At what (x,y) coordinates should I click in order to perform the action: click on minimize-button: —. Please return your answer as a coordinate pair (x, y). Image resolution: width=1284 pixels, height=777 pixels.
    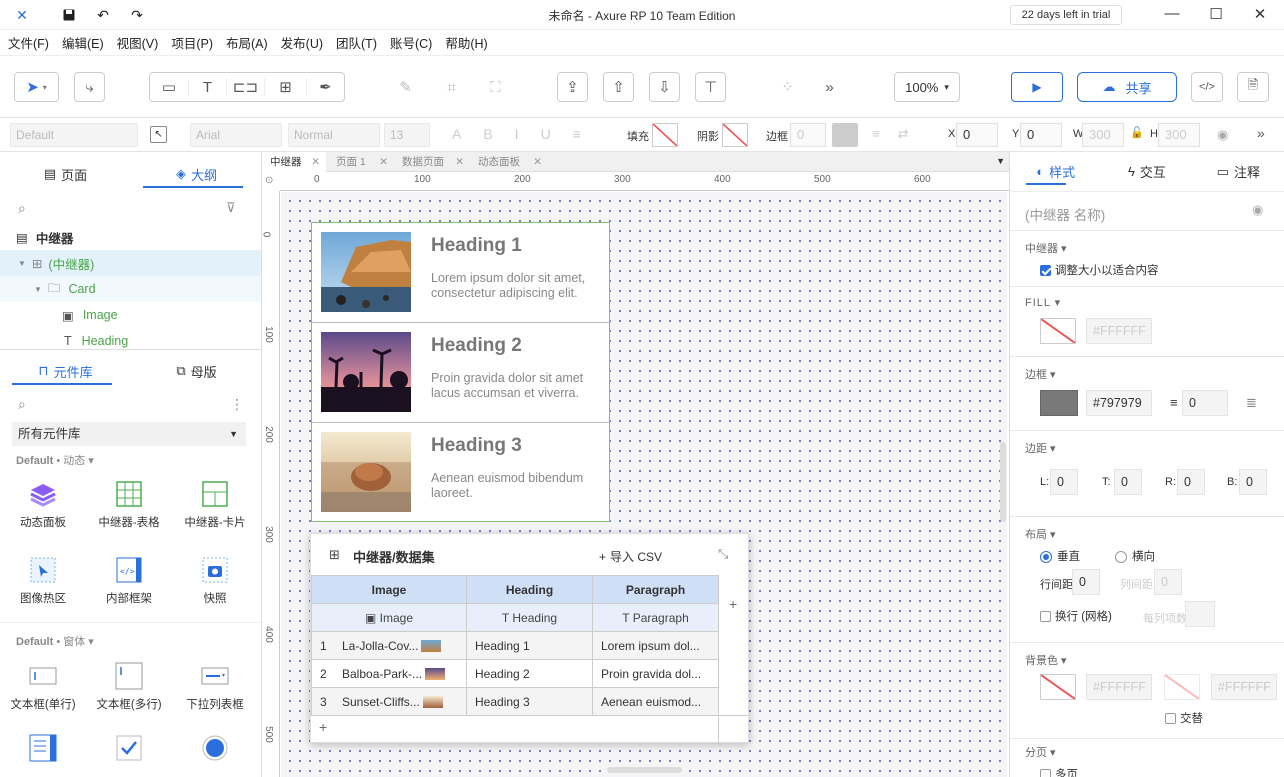
    Looking at the image, I should click on (1172, 15).